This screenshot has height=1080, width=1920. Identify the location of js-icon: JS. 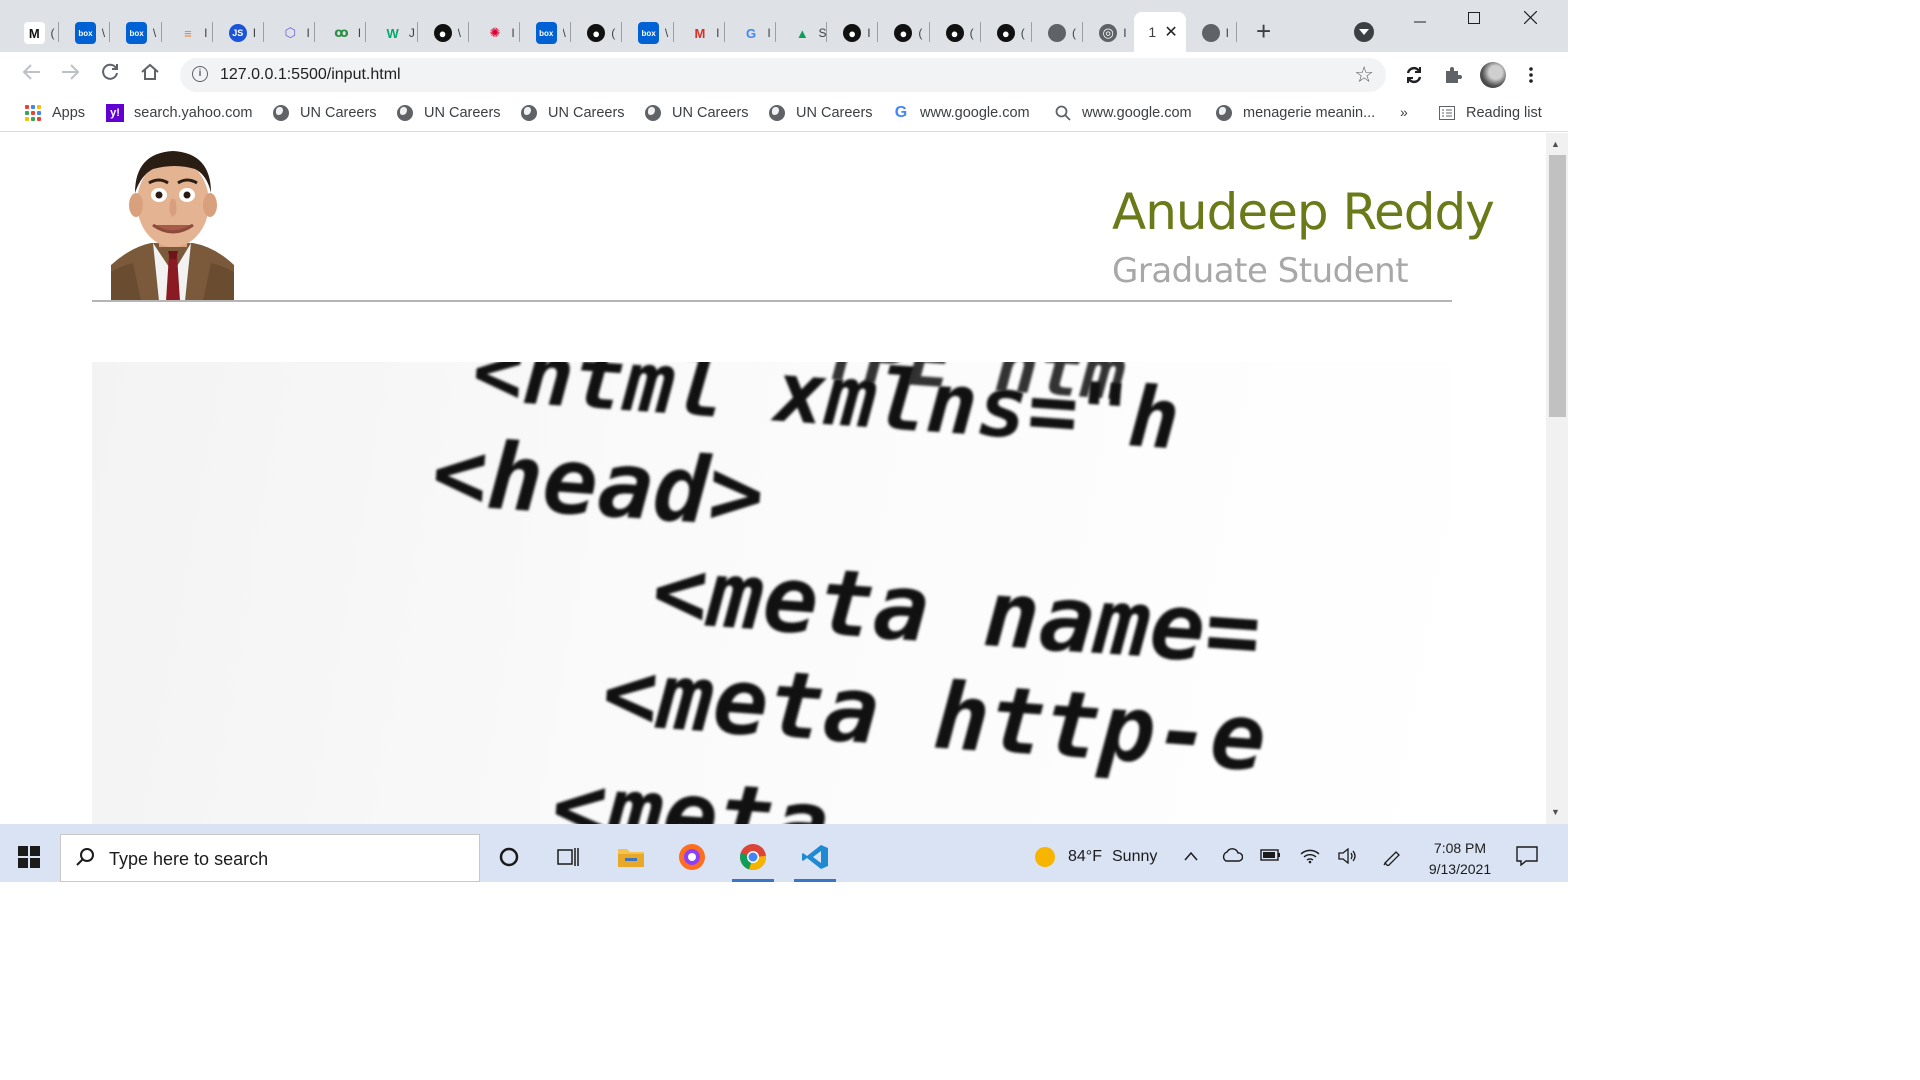
(237, 33).